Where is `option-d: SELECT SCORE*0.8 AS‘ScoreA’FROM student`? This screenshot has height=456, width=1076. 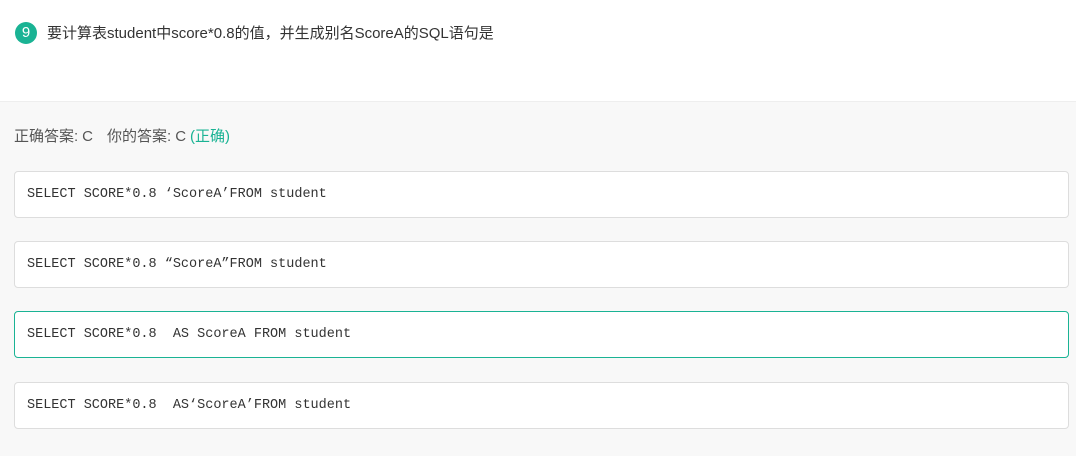 option-d: SELECT SCORE*0.8 AS‘ScoreA’FROM student is located at coordinates (541, 405).